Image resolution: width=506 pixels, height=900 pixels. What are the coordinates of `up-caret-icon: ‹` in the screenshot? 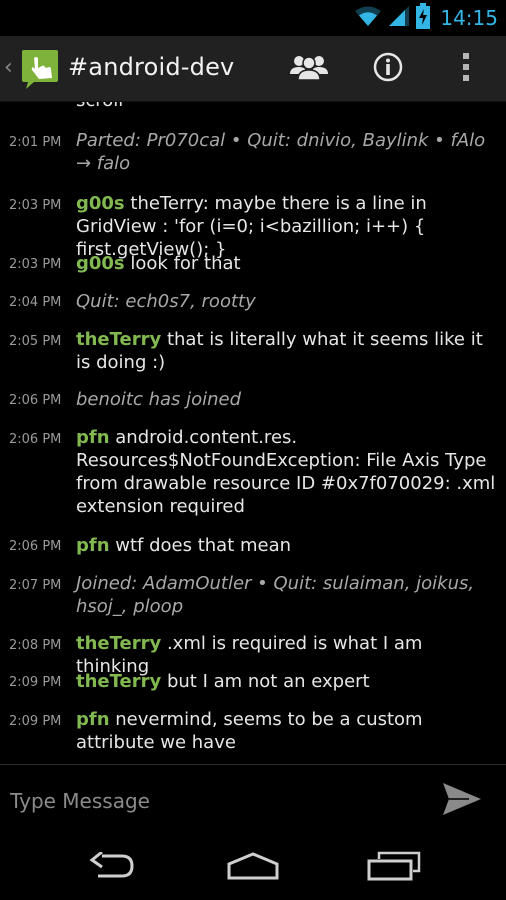 It's located at (8, 68).